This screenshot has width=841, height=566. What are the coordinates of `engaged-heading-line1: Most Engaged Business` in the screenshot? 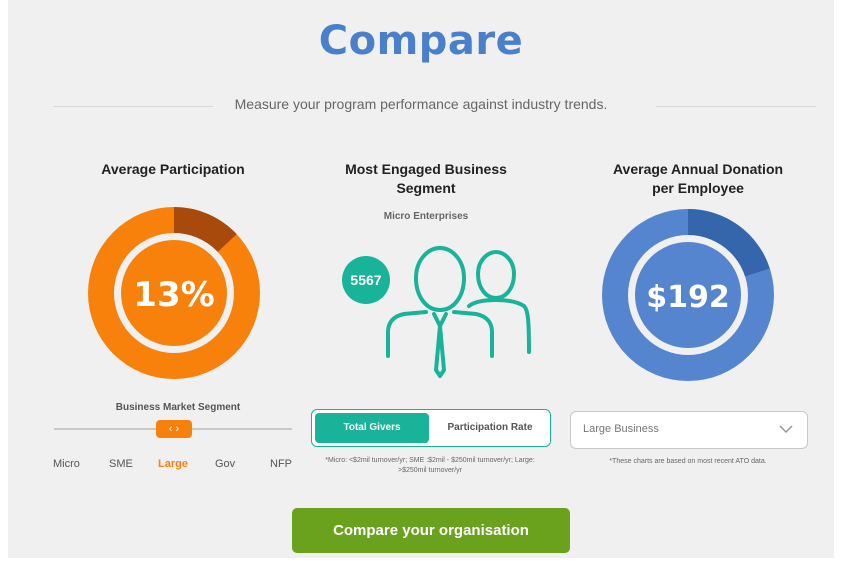 It's located at (426, 169).